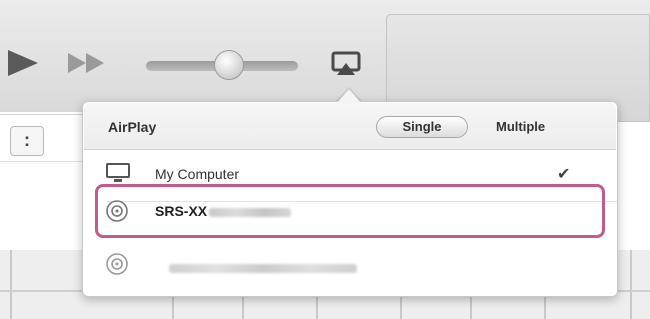  I want to click on play-icon, so click(23, 63).